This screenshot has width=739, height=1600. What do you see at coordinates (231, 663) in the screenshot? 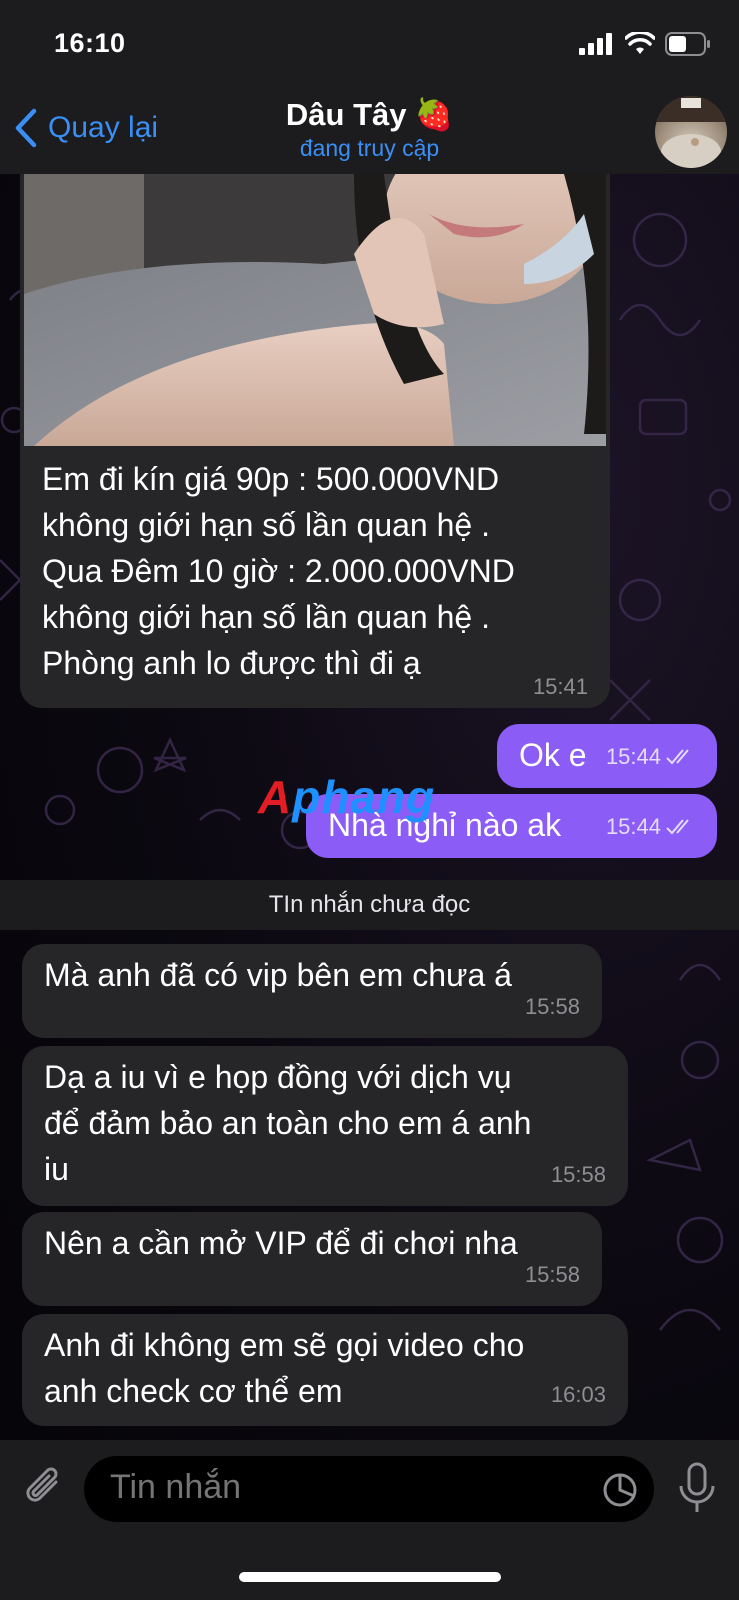
I see `caption-line: Phòng anh lo được thì đi ạ` at bounding box center [231, 663].